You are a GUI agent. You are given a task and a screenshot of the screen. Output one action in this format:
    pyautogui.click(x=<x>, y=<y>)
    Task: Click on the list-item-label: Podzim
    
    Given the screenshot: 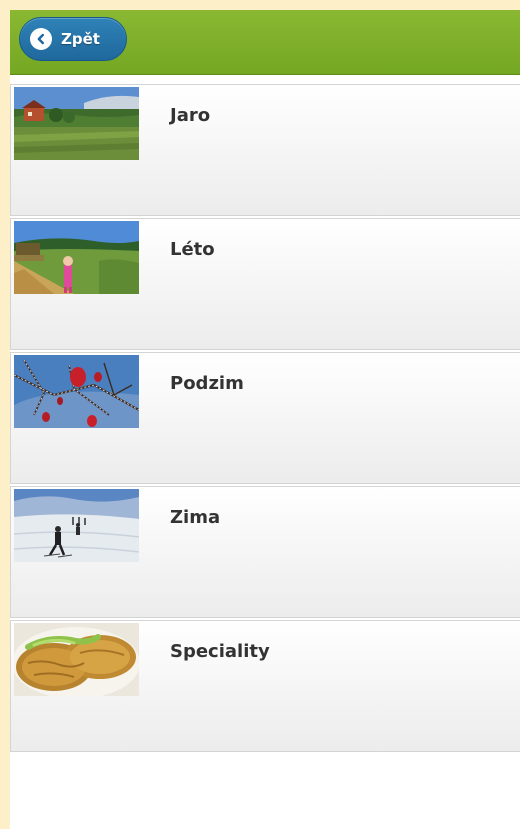 What is the action you would take?
    pyautogui.click(x=207, y=383)
    